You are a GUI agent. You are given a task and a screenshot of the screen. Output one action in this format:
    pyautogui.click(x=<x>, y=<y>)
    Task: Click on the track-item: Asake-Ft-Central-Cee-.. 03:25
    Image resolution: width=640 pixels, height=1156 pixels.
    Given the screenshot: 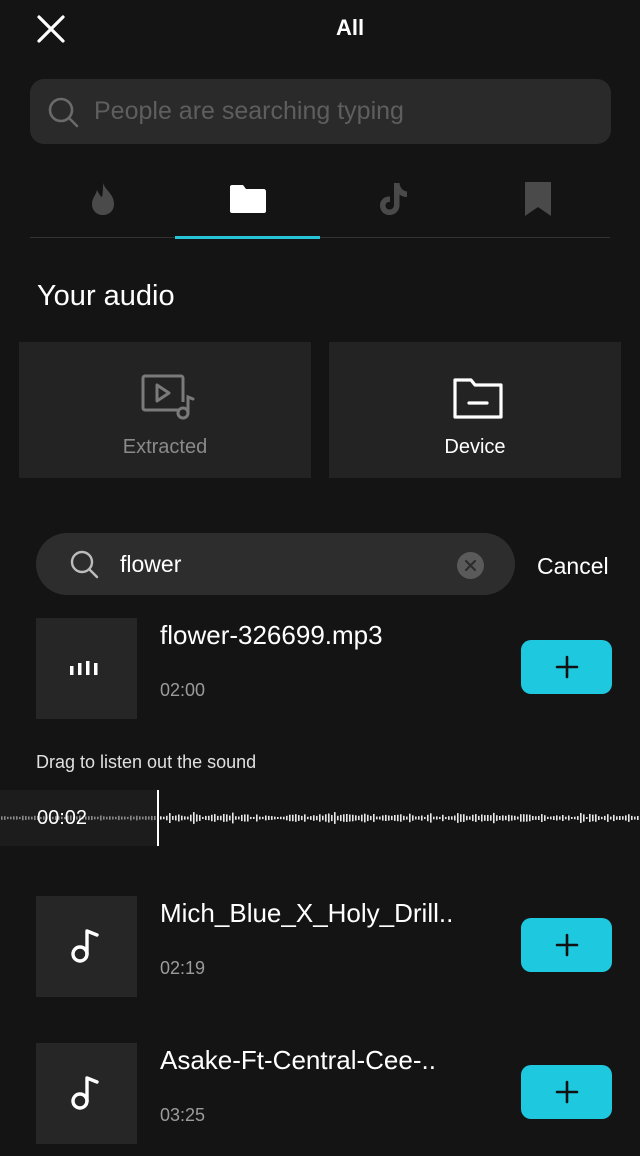 What is the action you would take?
    pyautogui.click(x=320, y=1094)
    